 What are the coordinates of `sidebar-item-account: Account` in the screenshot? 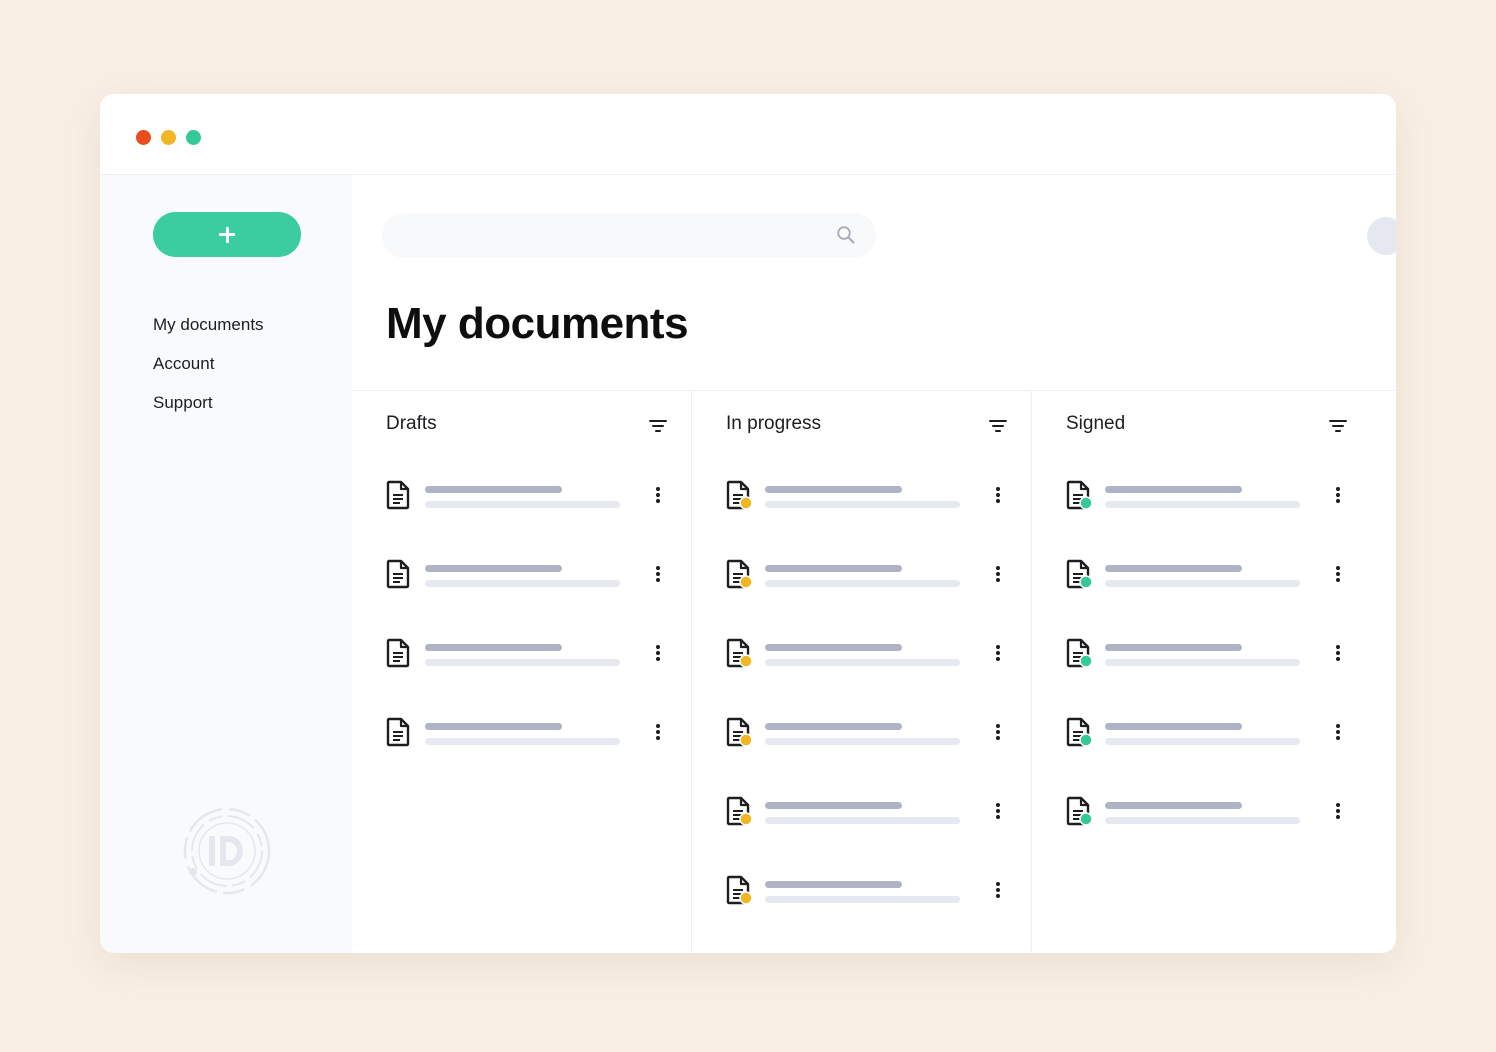 It's located at (208, 372).